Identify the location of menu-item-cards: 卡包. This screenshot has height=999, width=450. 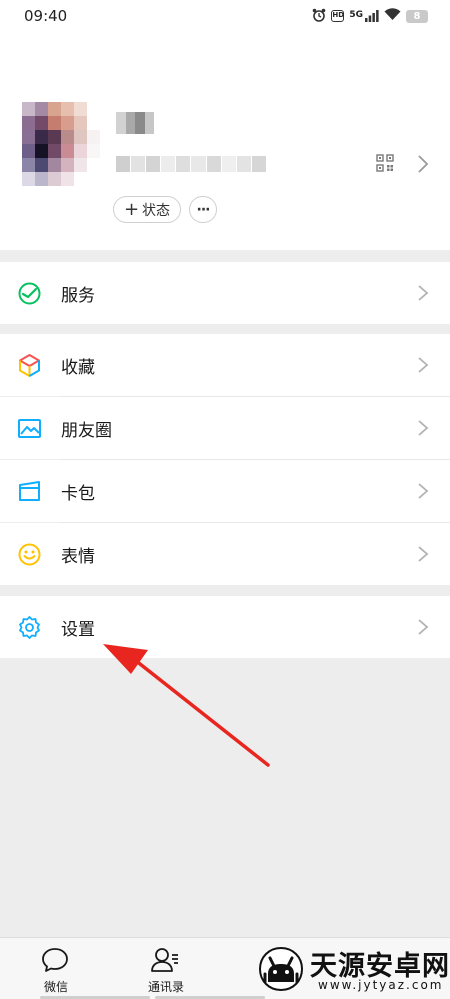
(225, 491).